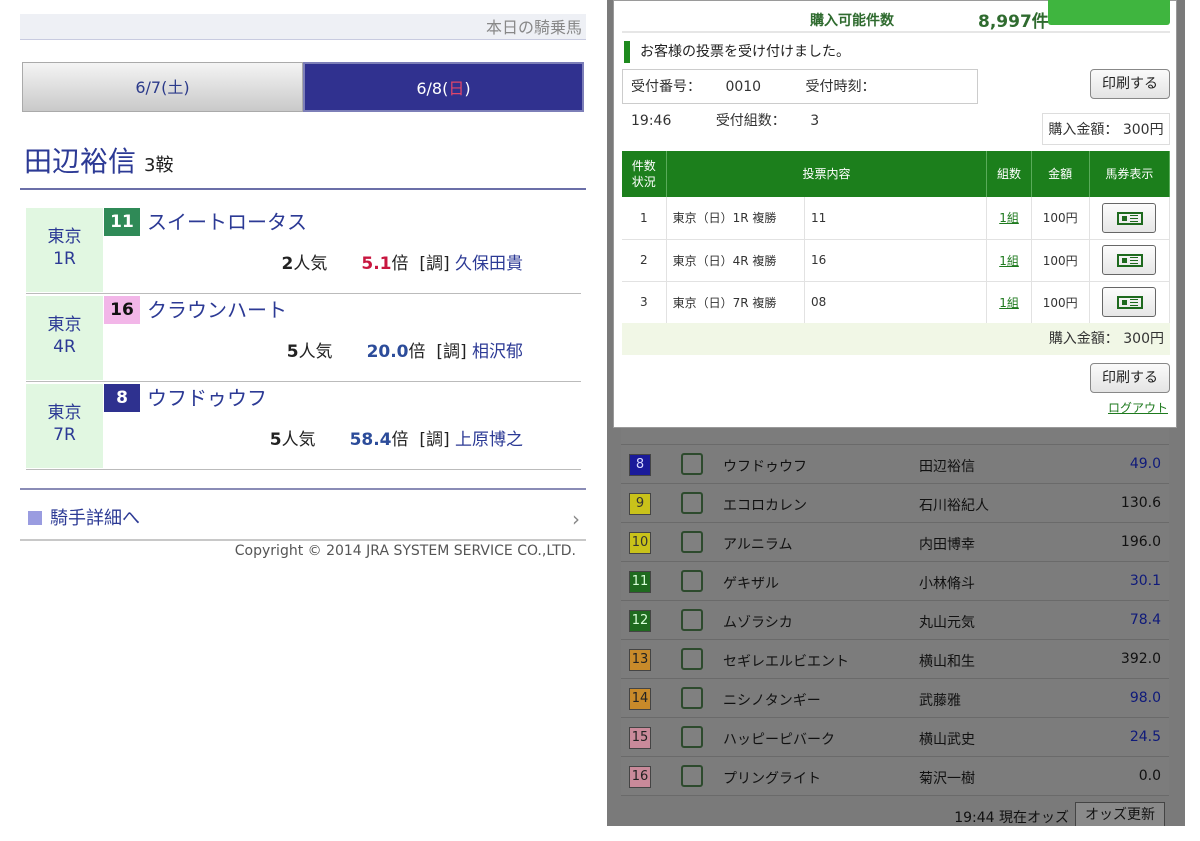 This screenshot has width=1200, height=841. Describe the element at coordinates (895, 659) in the screenshot. I see `odds-row: 13 セギレエルビエント 横山和生 392.0` at that location.